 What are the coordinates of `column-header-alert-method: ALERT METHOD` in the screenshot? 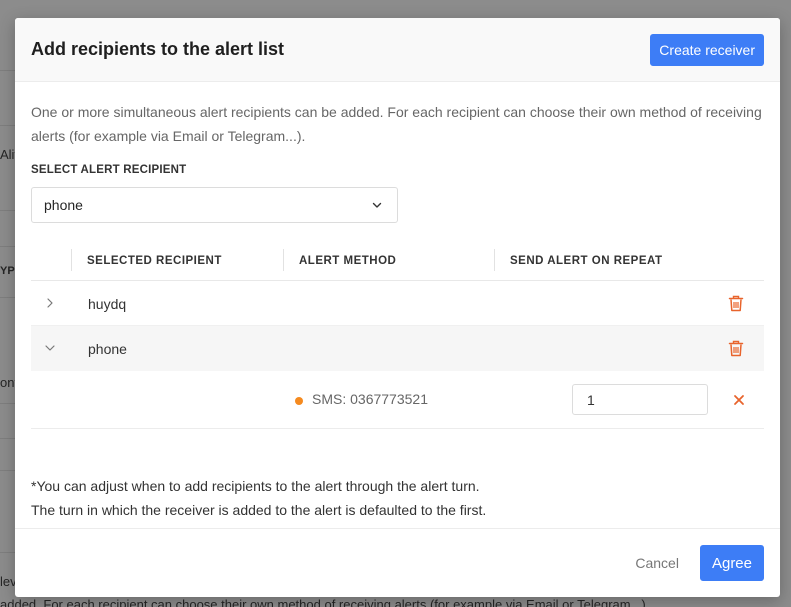 It's located at (348, 261).